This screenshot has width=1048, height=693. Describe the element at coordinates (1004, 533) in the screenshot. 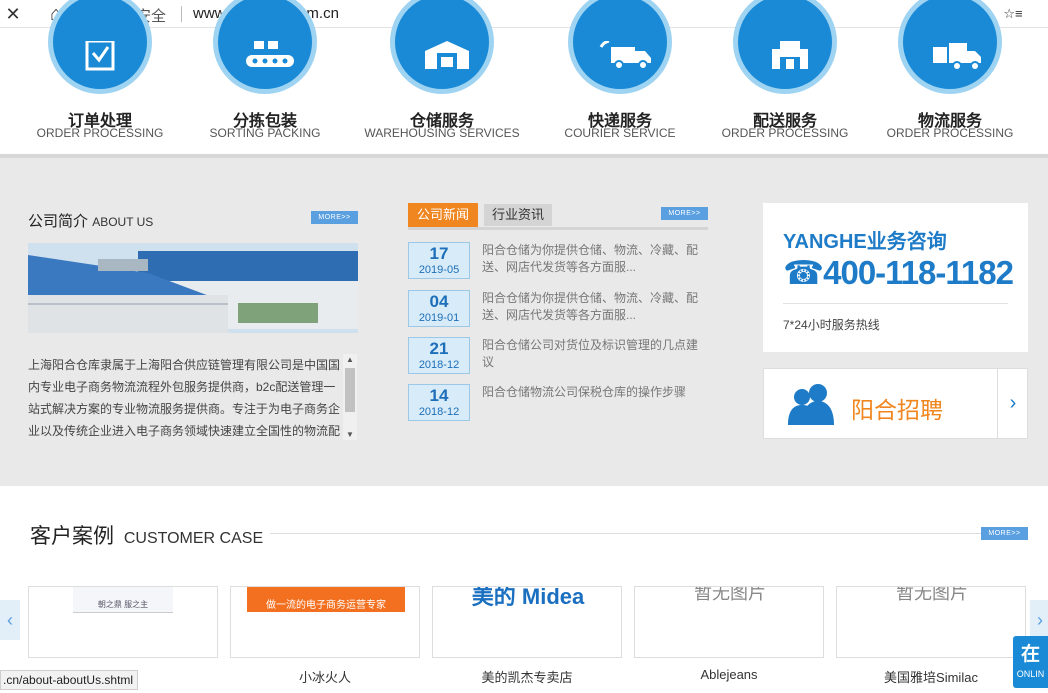

I see `case-more-button: MORE>>` at that location.